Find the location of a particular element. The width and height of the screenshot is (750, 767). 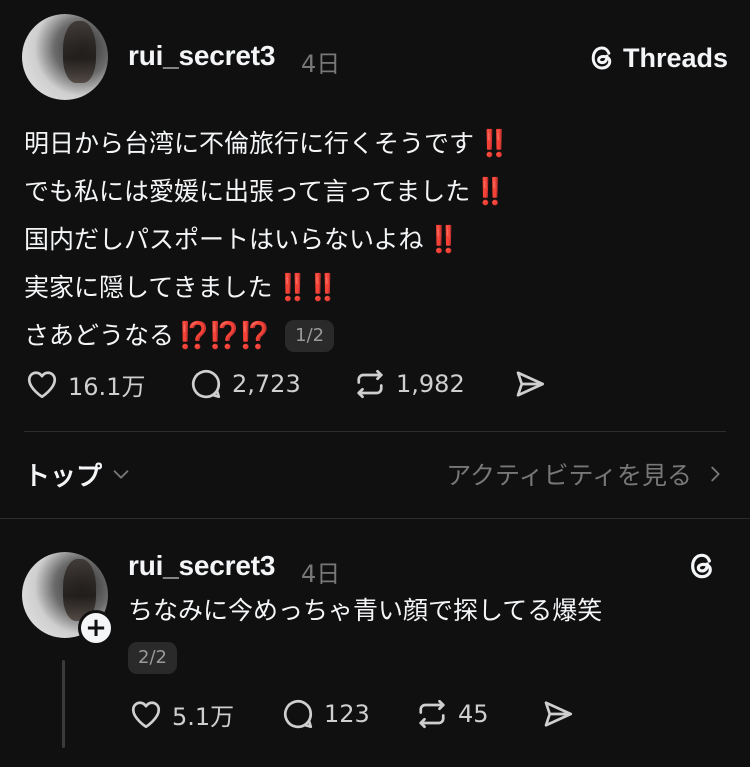

post-username: rui_secret3 is located at coordinates (201, 56).